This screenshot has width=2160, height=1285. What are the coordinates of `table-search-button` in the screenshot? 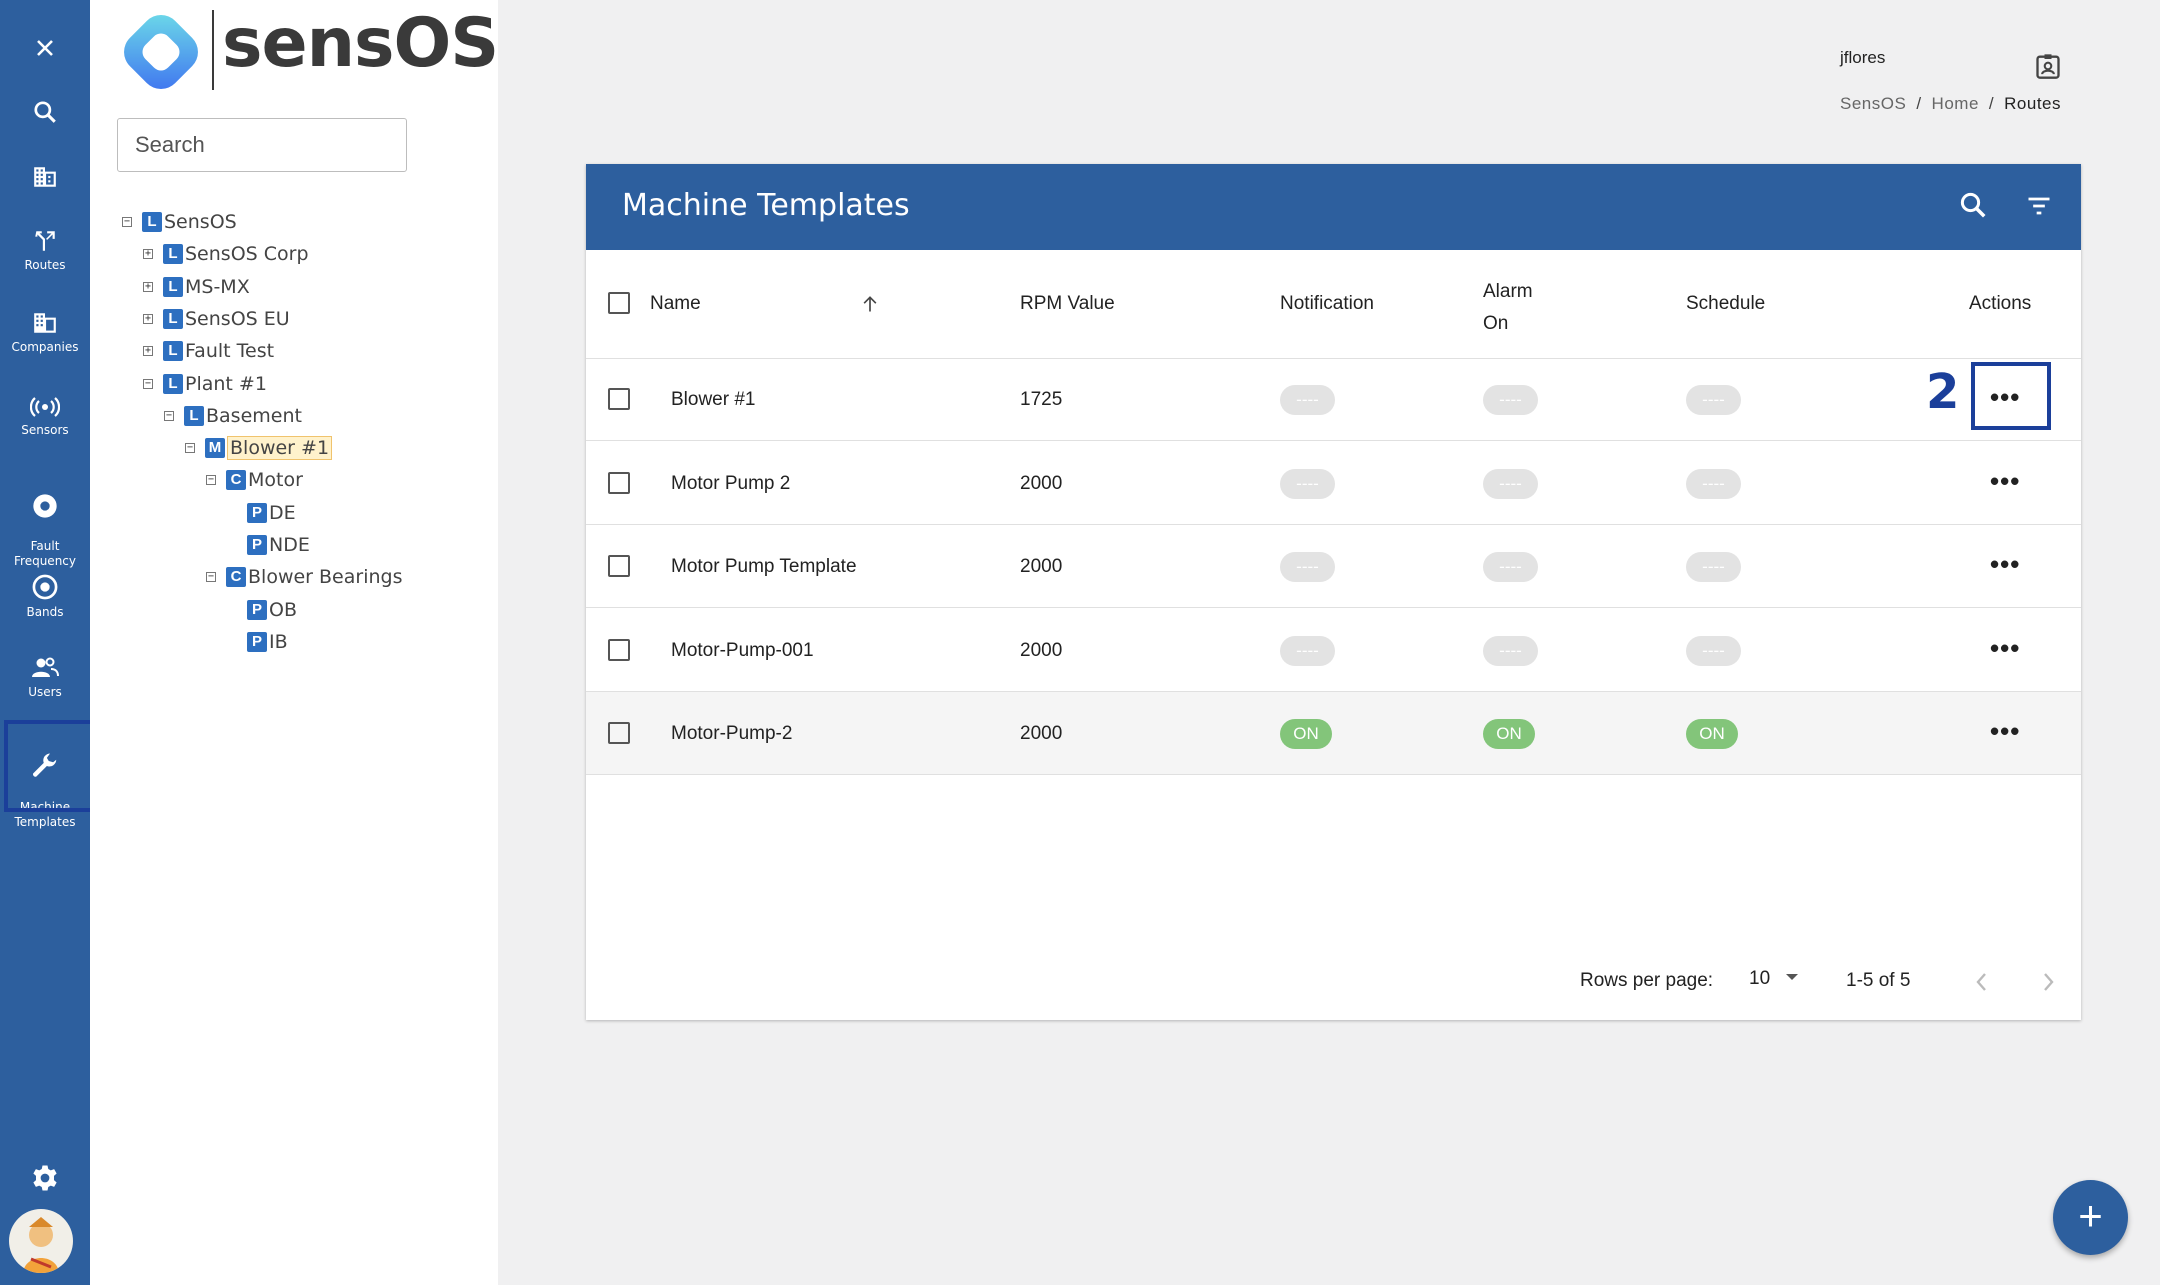 It's located at (1973, 207).